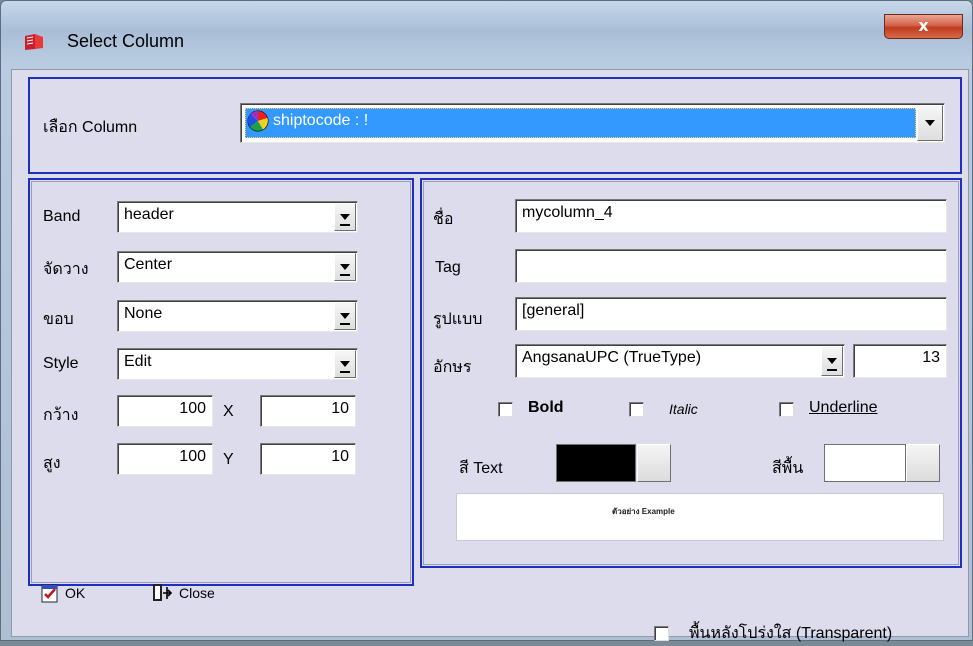  I want to click on bg-color-label: สีพื้น, so click(788, 468).